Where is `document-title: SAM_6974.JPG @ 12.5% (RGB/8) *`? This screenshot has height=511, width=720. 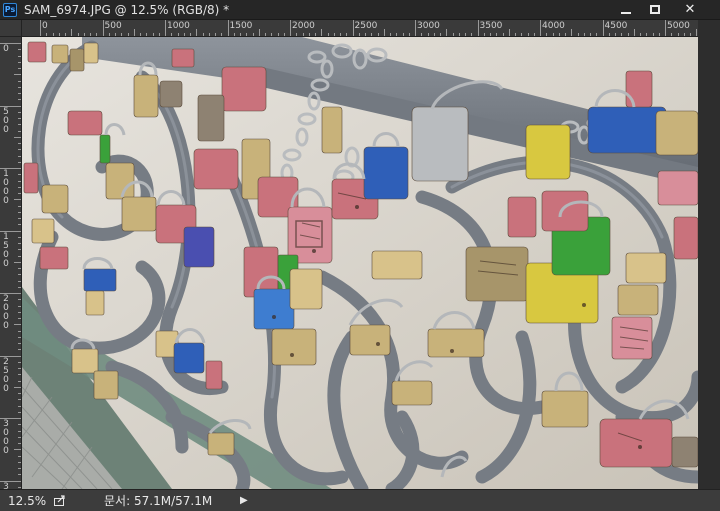
document-title: SAM_6974.JPG @ 12.5% (RGB/8) * is located at coordinates (126, 10).